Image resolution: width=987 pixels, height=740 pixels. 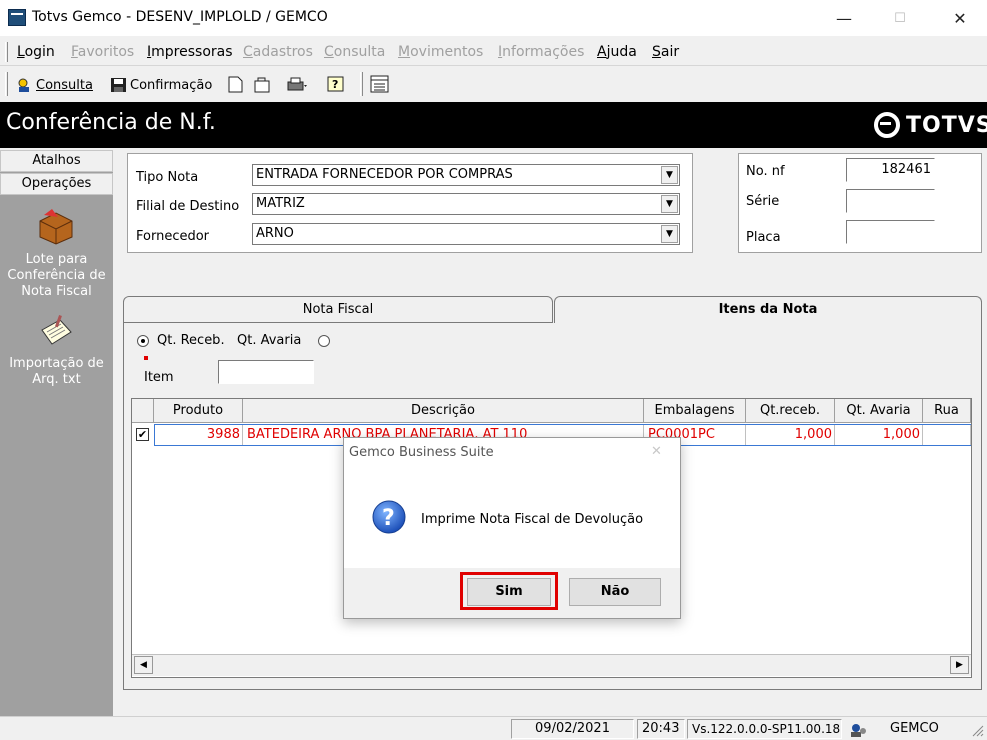 What do you see at coordinates (844, 18) in the screenshot?
I see `minimize-button: —` at bounding box center [844, 18].